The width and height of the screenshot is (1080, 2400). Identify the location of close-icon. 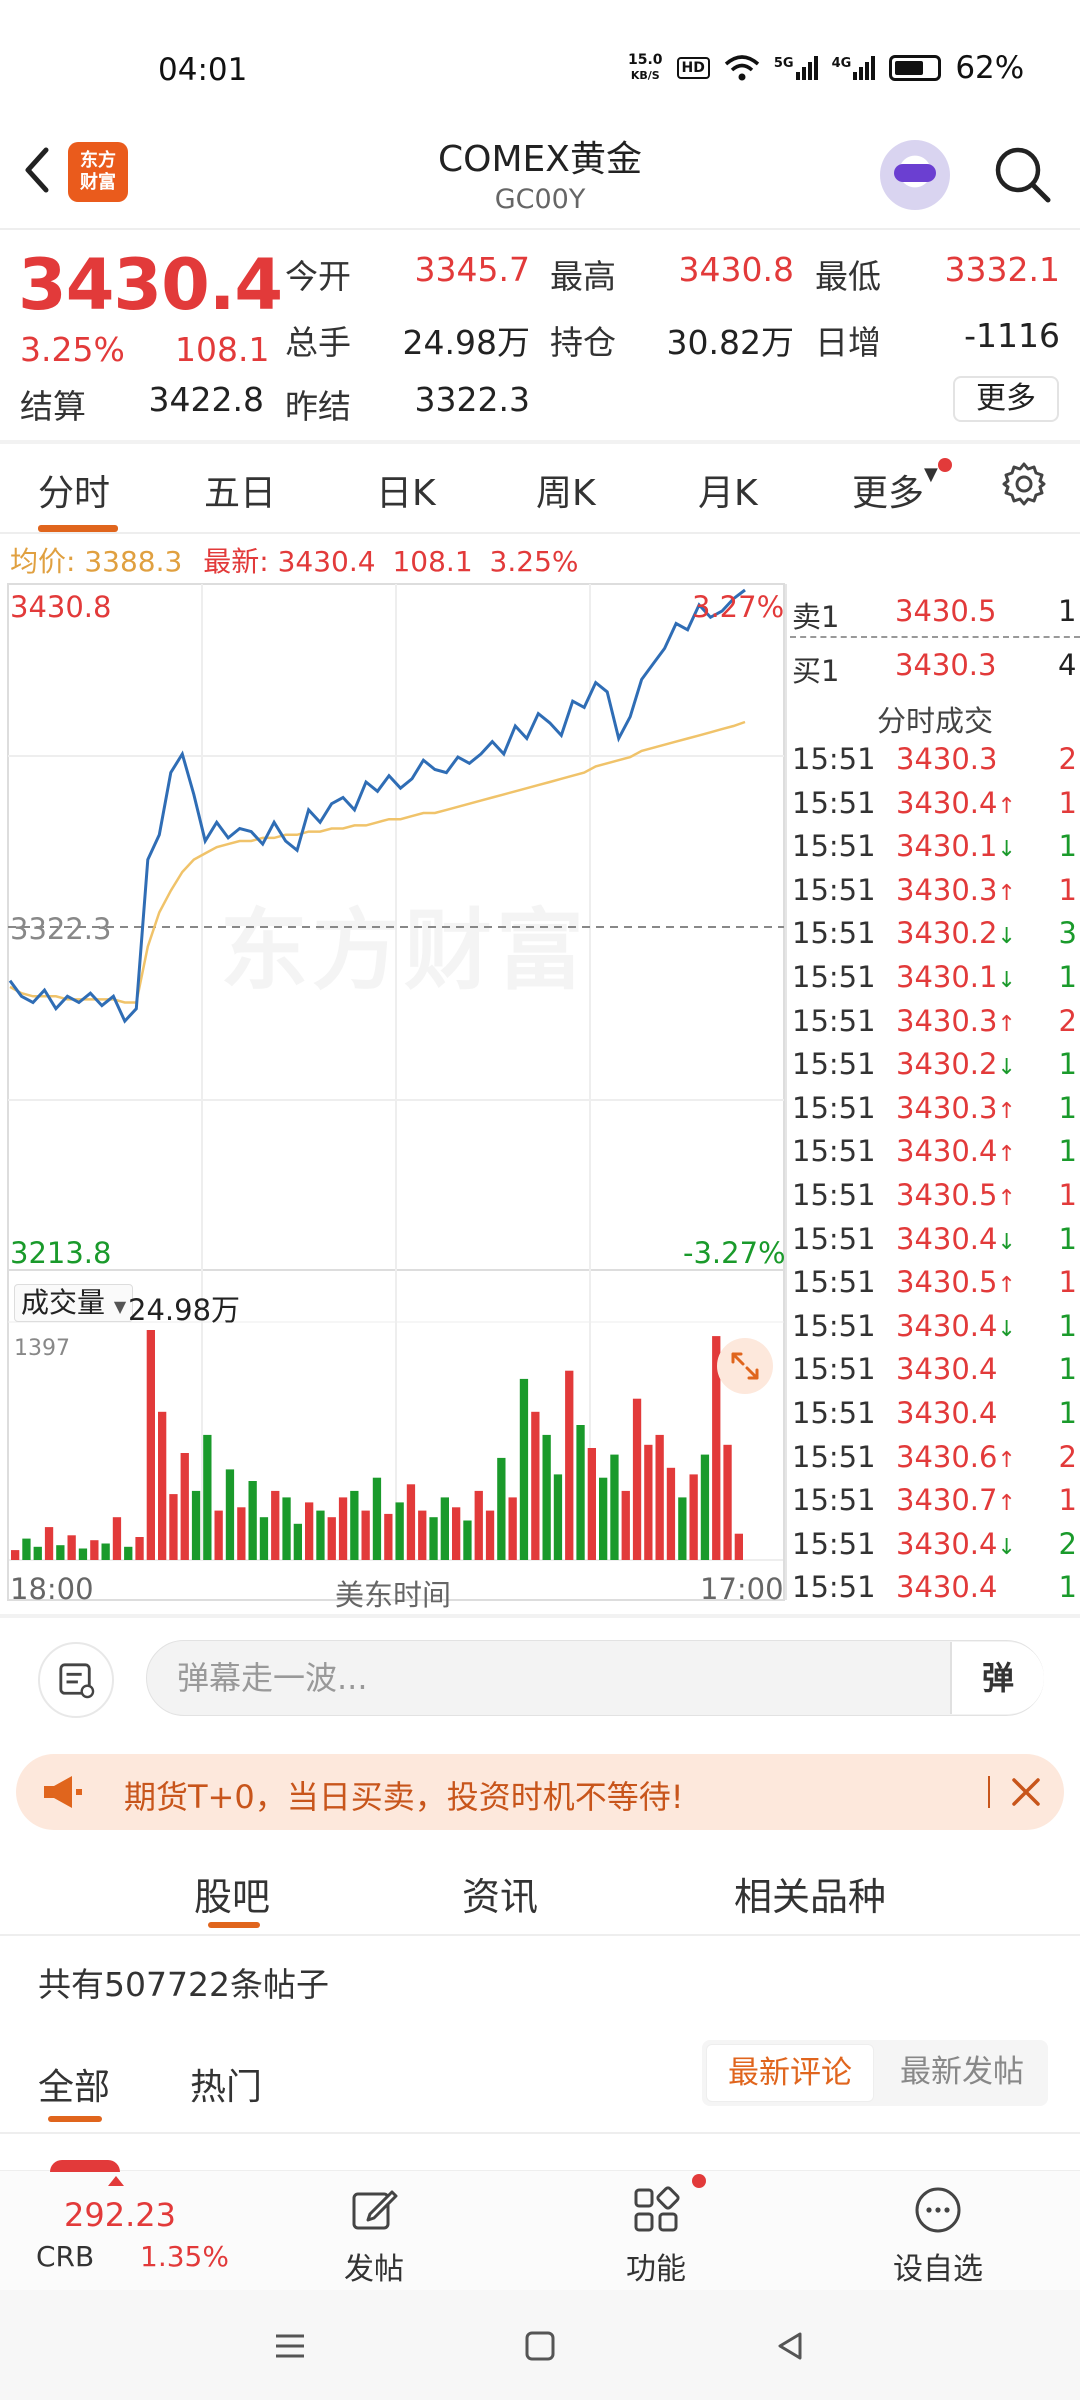
(1026, 1792).